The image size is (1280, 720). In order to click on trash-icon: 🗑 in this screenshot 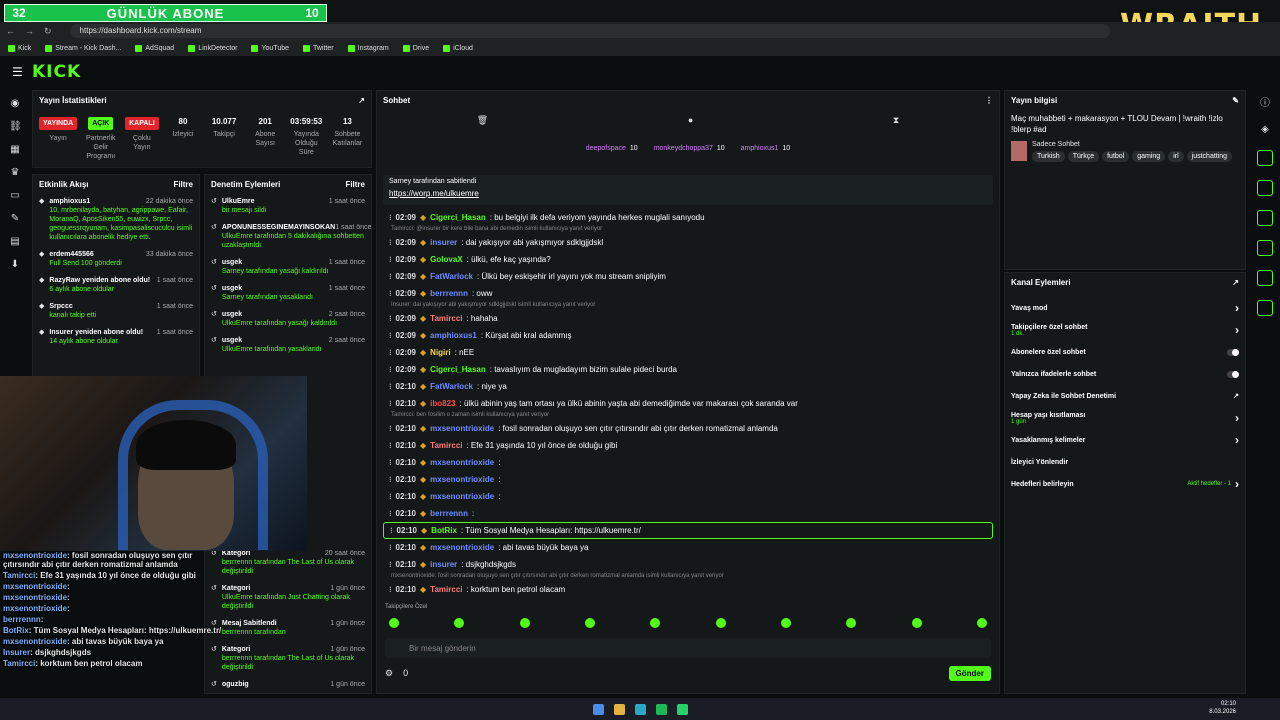, I will do `click(482, 120)`.